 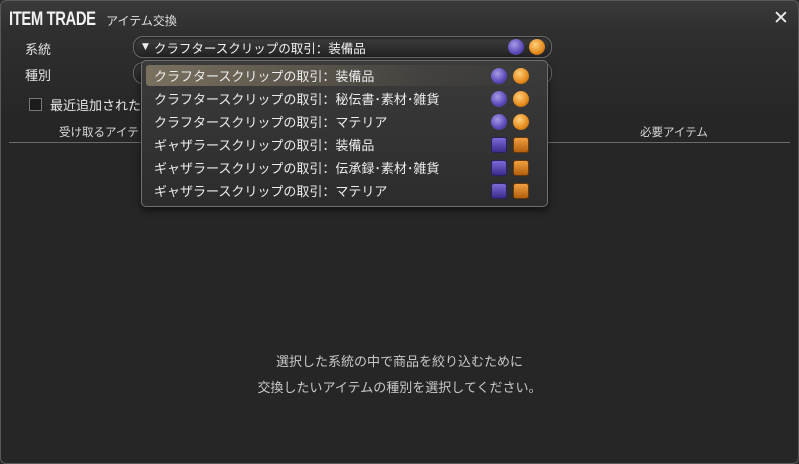 What do you see at coordinates (399, 388) in the screenshot?
I see `hint-line-2: 交換したいアイテムの種別を選択してください。` at bounding box center [399, 388].